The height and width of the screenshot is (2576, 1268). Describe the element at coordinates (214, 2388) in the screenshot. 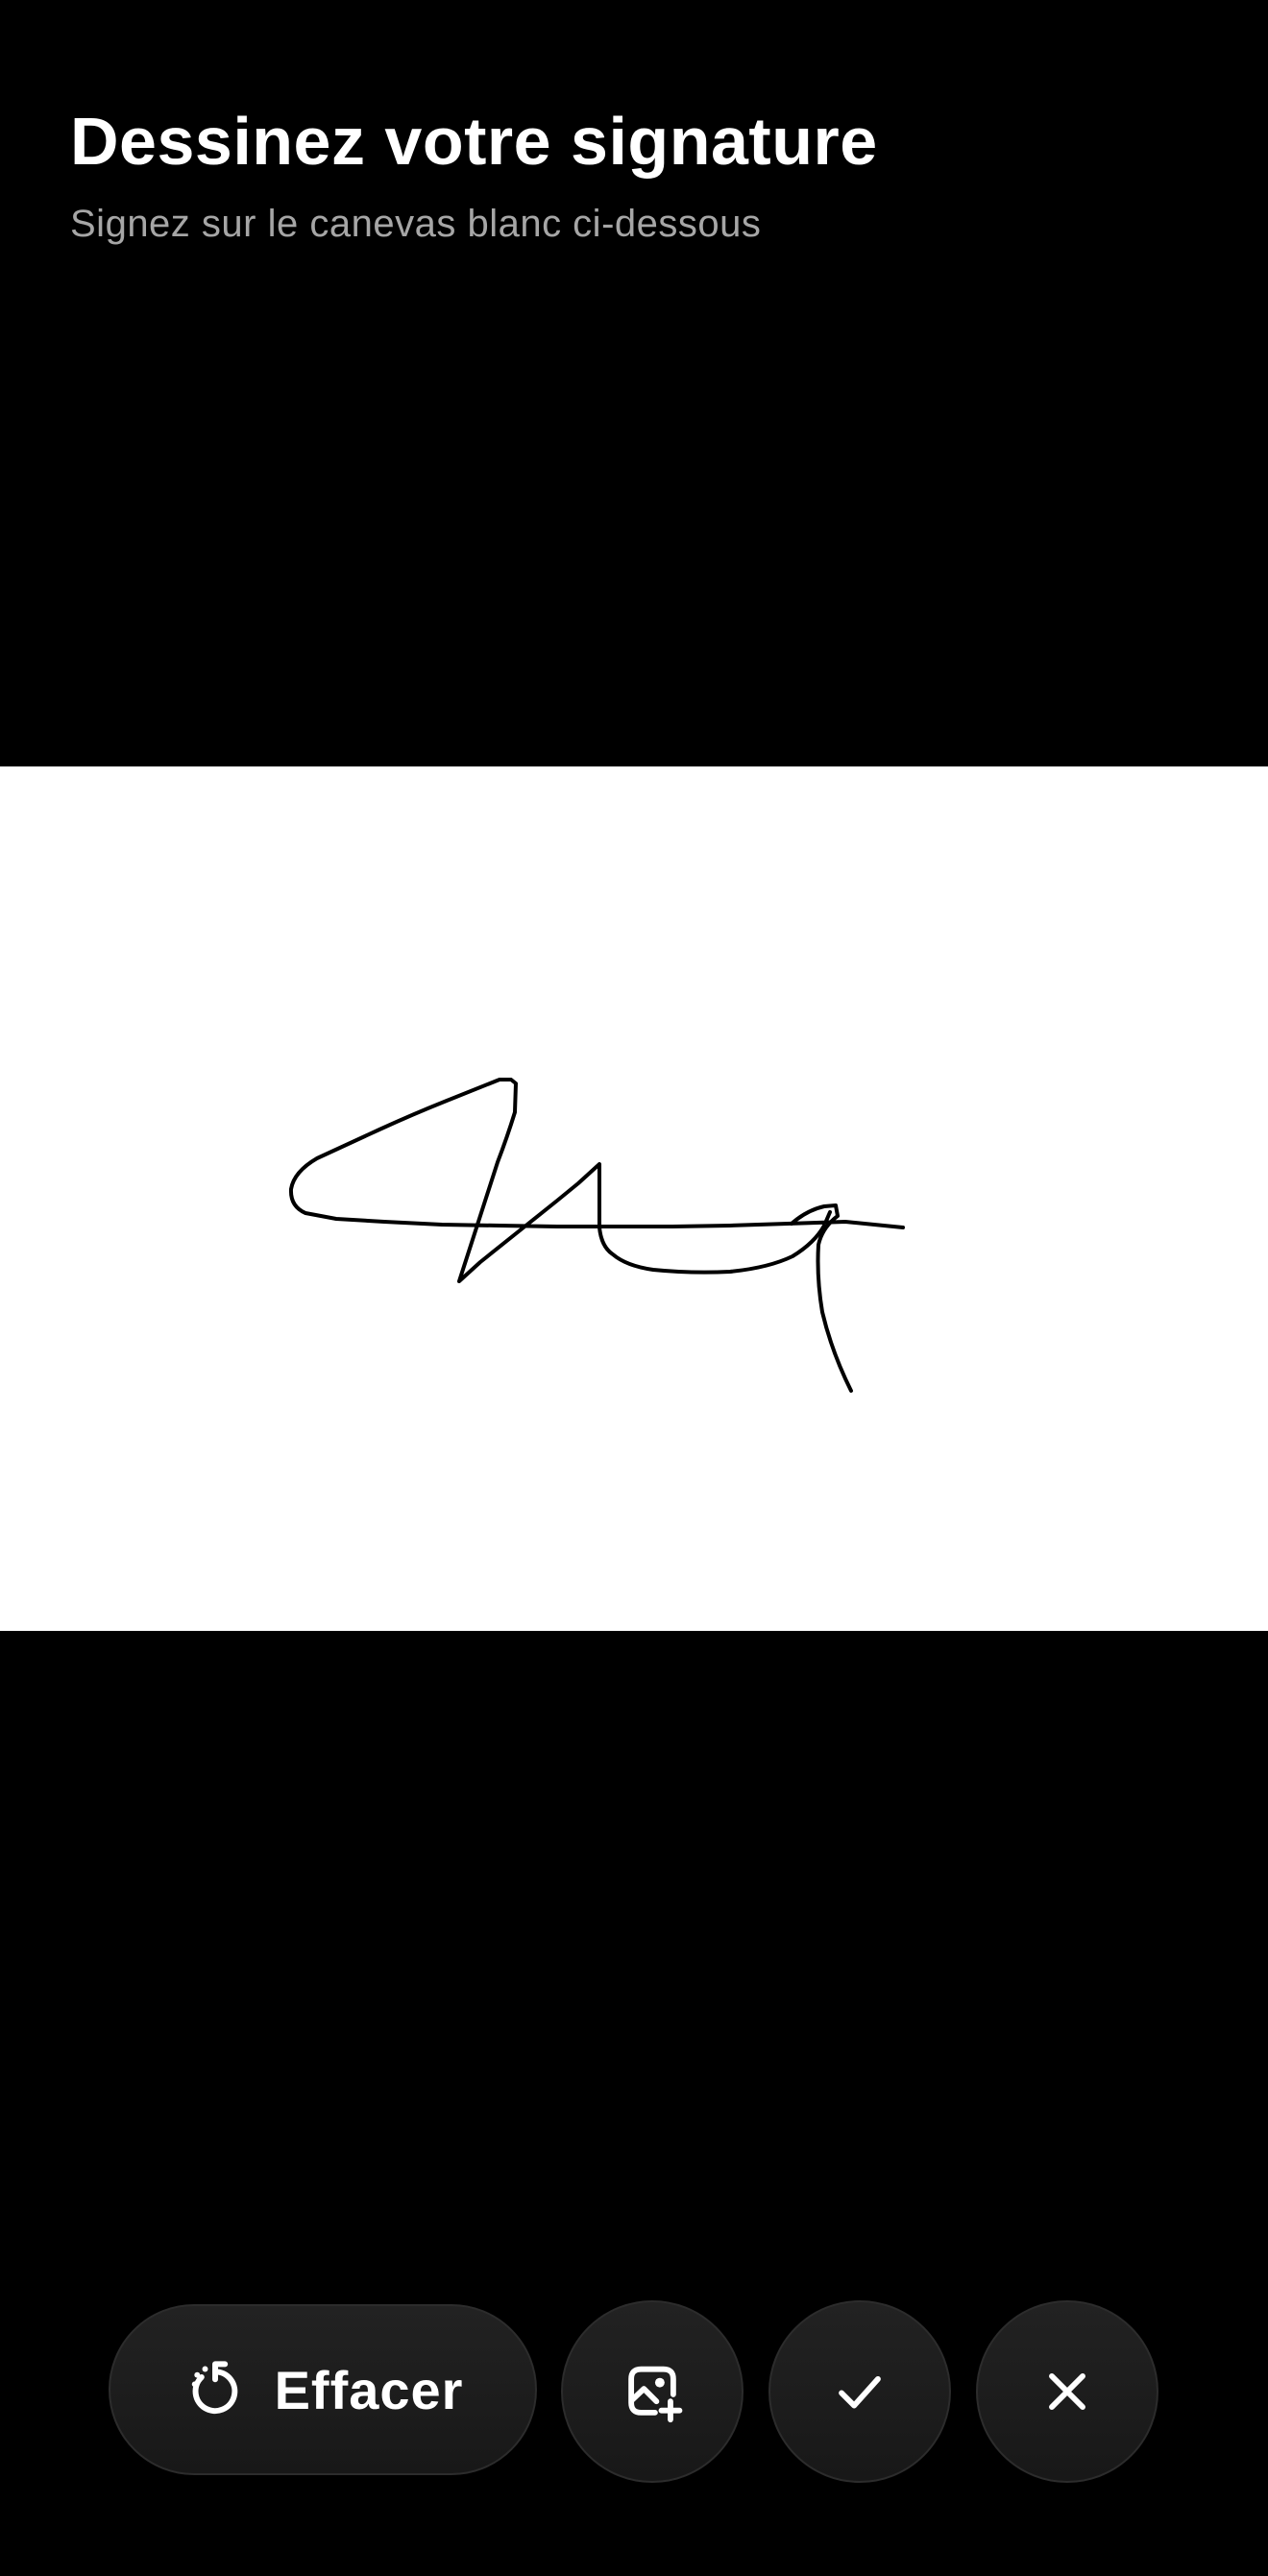

I see `rotate-ccw-icon` at that location.